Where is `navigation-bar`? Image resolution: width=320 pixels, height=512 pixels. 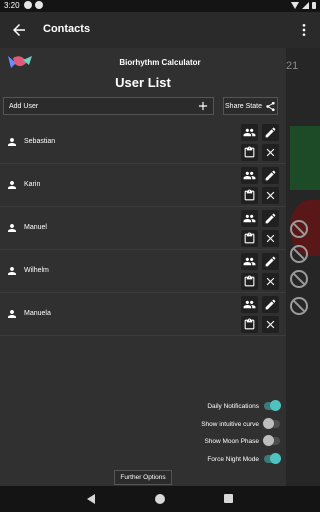 navigation-bar is located at coordinates (160, 499).